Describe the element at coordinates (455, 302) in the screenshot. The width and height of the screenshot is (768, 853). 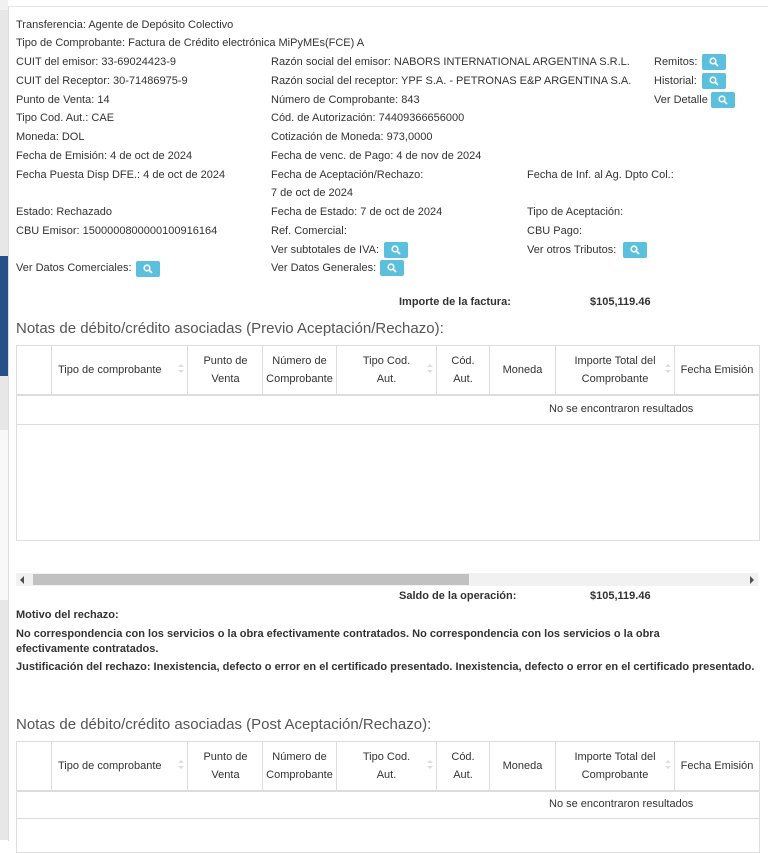
I see `importe-factura-label: Importe de la factura:` at that location.